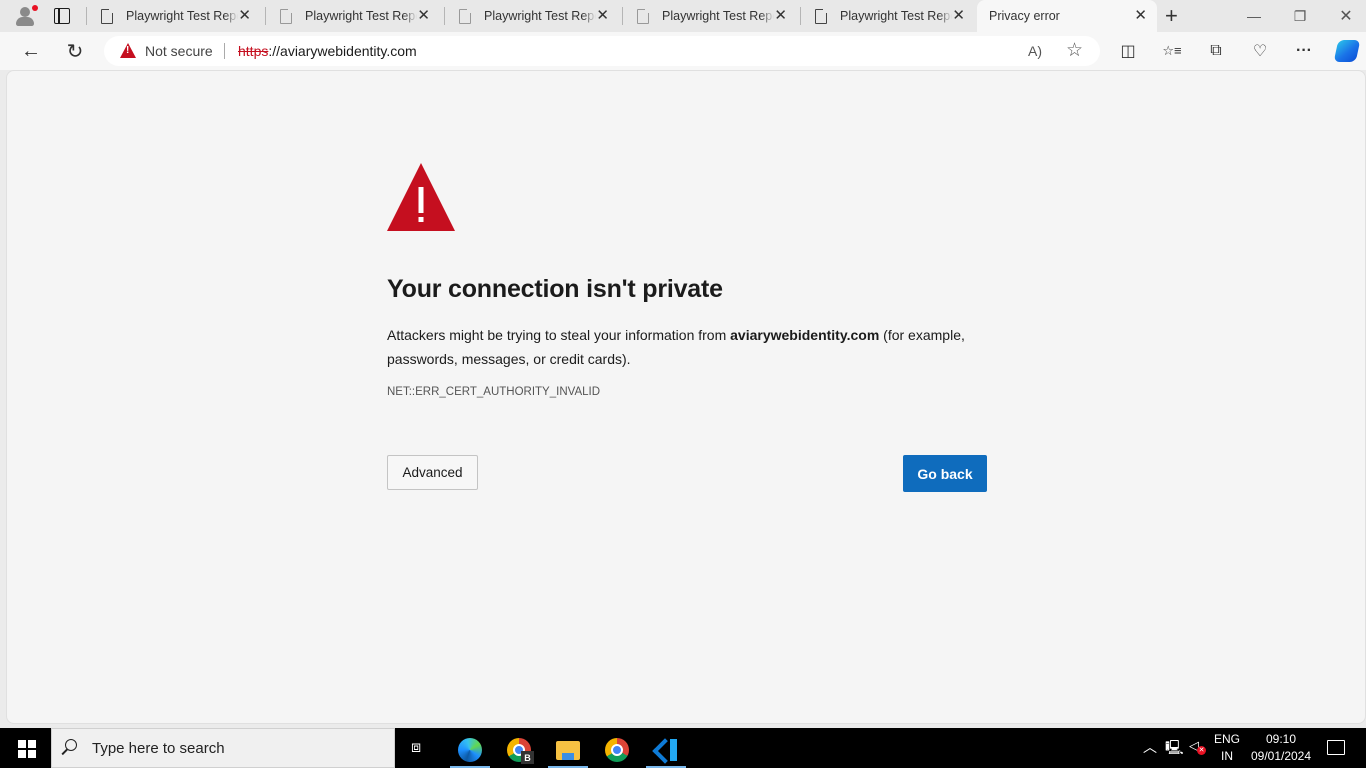 This screenshot has height=768, width=1366. I want to click on tab-playwright-report-5: Playwright Test Report ✕, so click(890, 16).